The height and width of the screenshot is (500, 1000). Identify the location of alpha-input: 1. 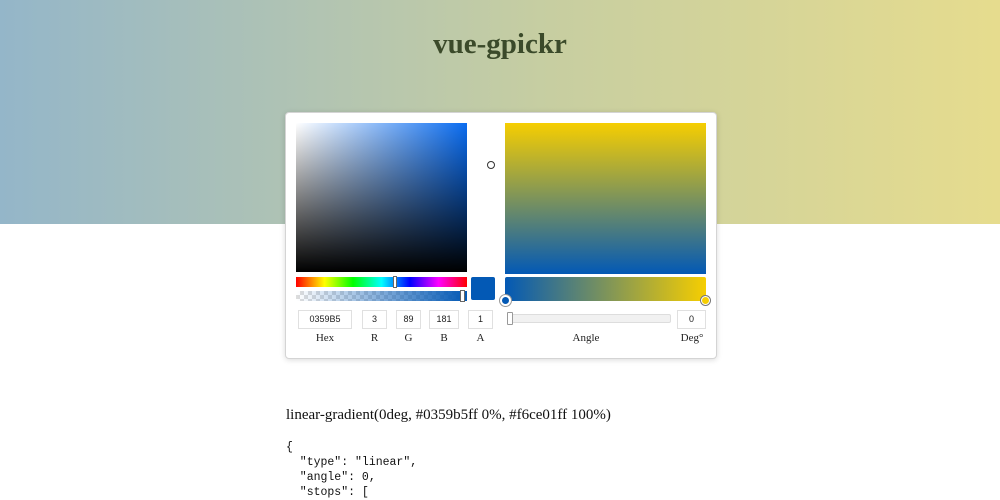
(480, 319).